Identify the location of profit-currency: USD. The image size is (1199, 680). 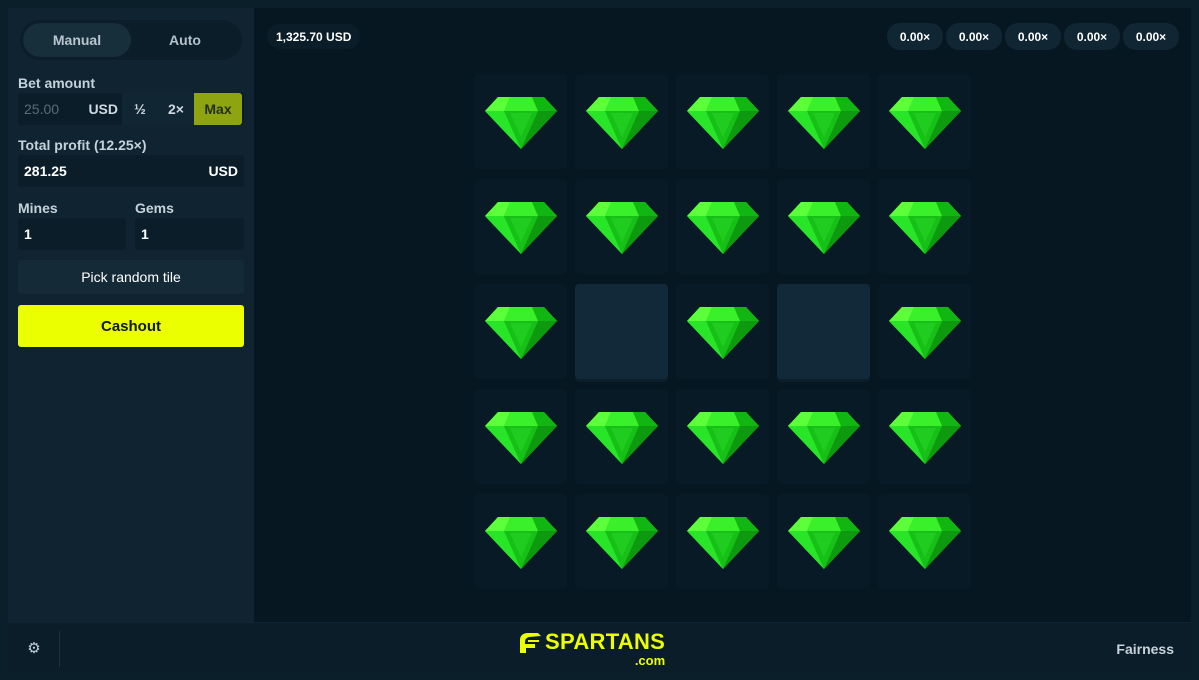
(223, 171).